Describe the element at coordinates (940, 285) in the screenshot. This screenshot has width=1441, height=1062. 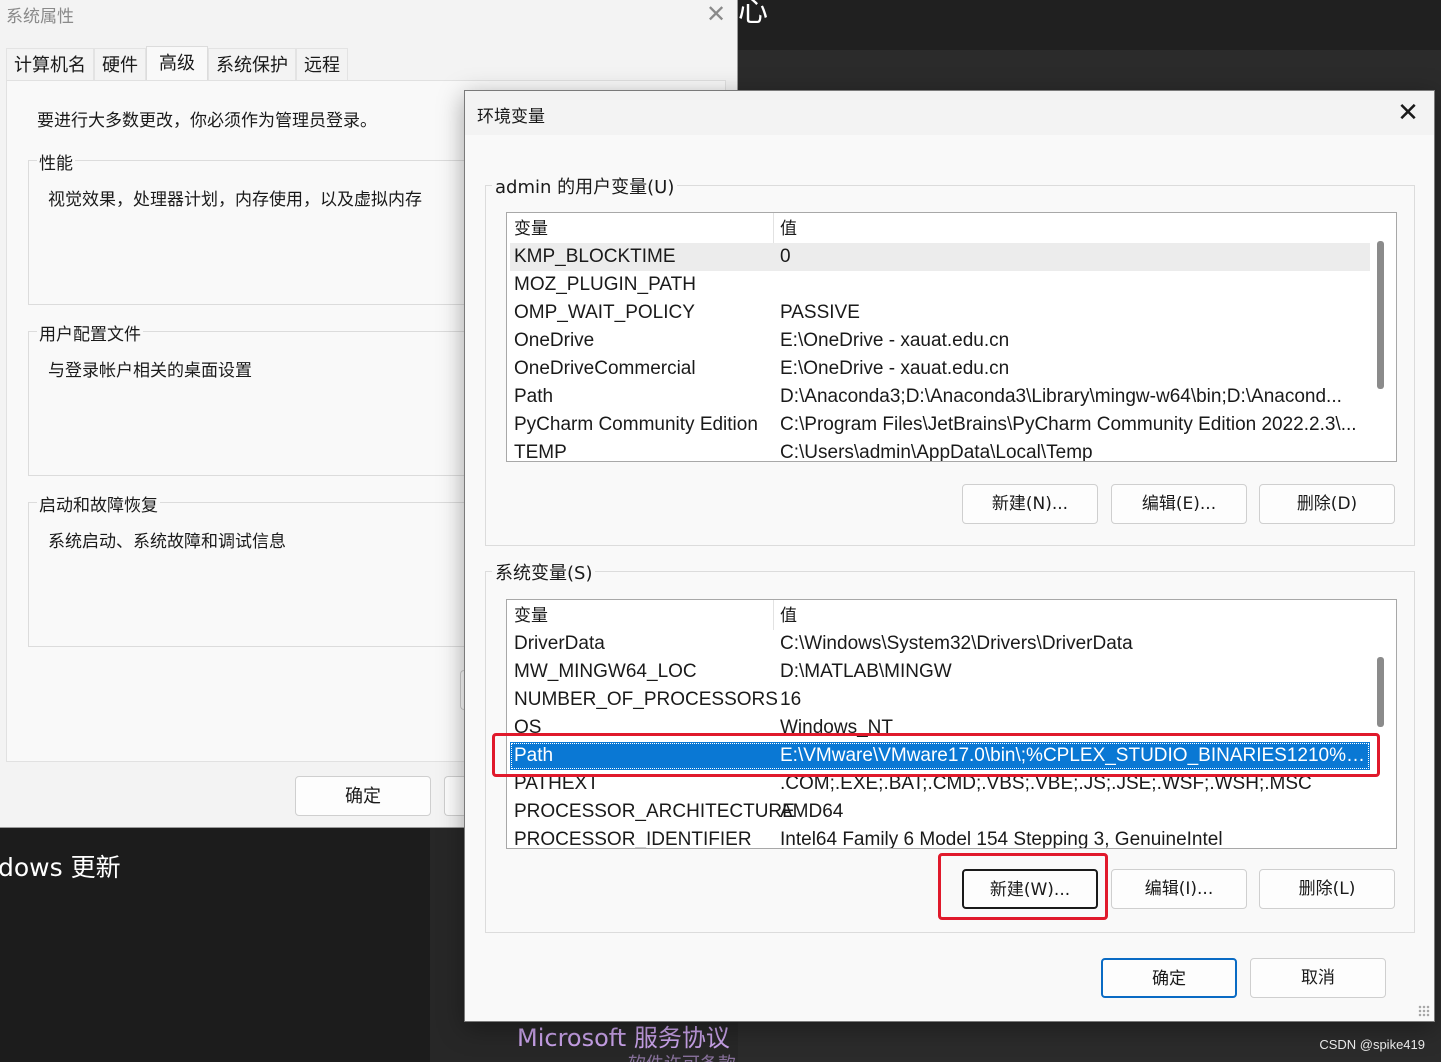
I see `list-row: MOZ_PLUGIN_PATH` at that location.